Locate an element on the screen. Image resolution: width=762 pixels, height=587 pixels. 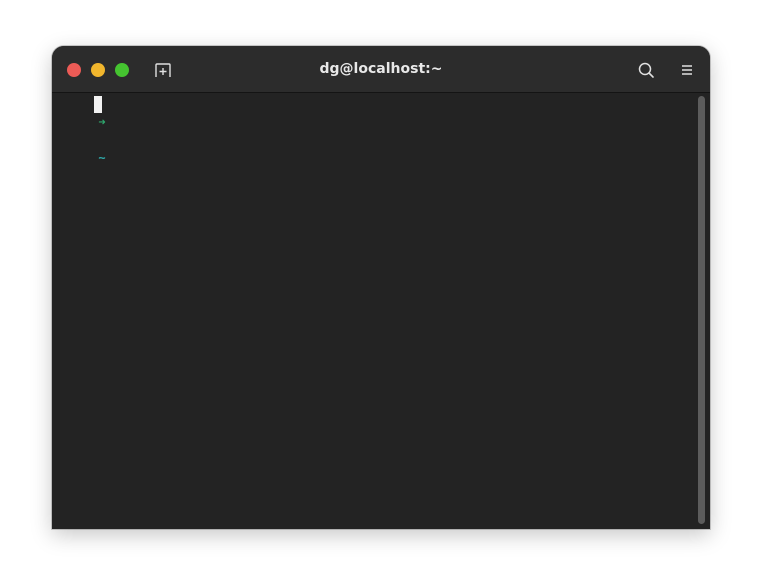
window-title: dg@localhost:~ is located at coordinates (381, 69).